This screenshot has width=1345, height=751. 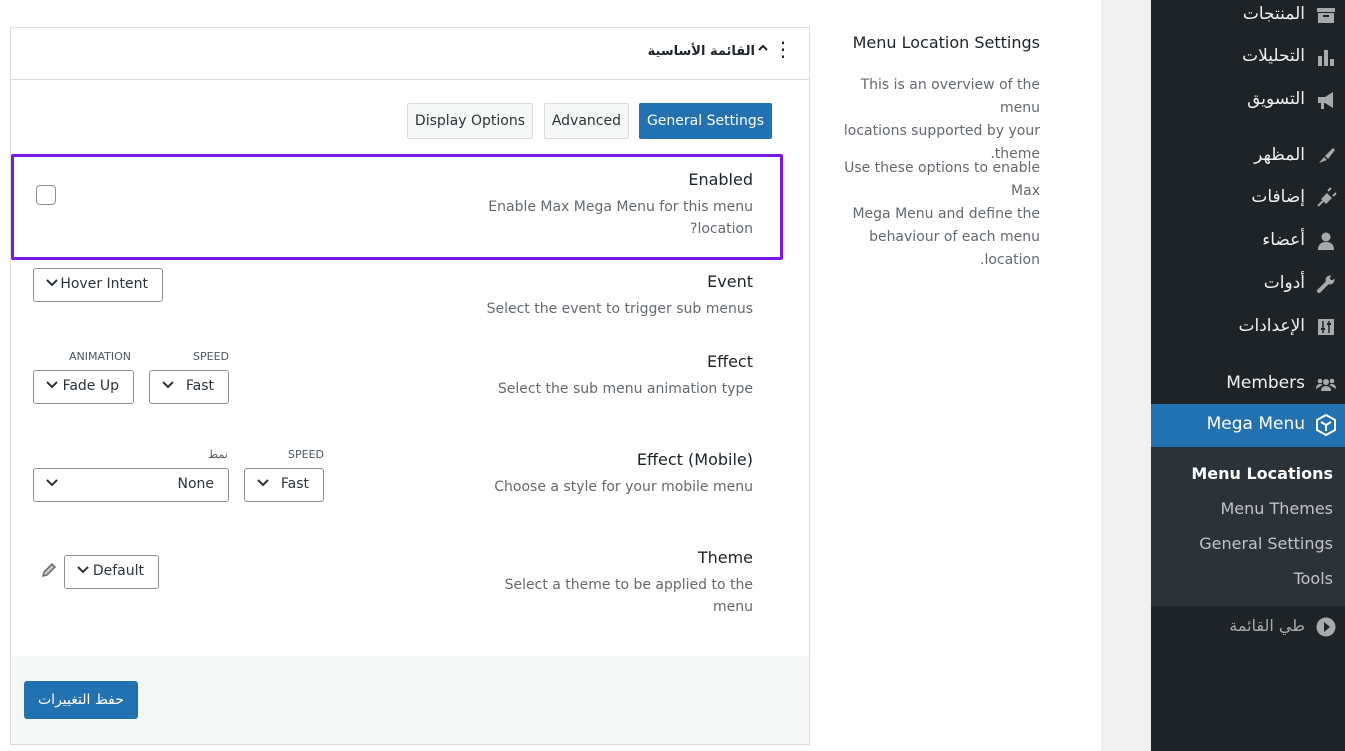 What do you see at coordinates (733, 607) in the screenshot?
I see `desc-line: menu` at bounding box center [733, 607].